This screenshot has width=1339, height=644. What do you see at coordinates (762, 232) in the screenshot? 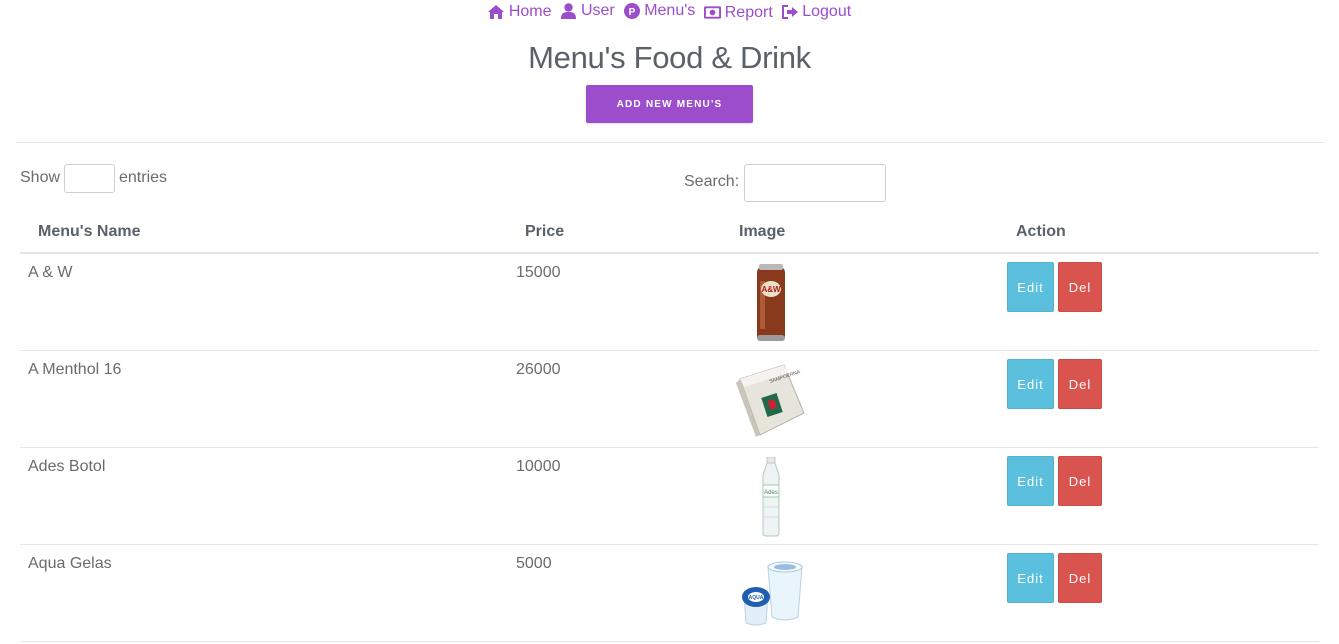
I see `column-header-image: Image` at bounding box center [762, 232].